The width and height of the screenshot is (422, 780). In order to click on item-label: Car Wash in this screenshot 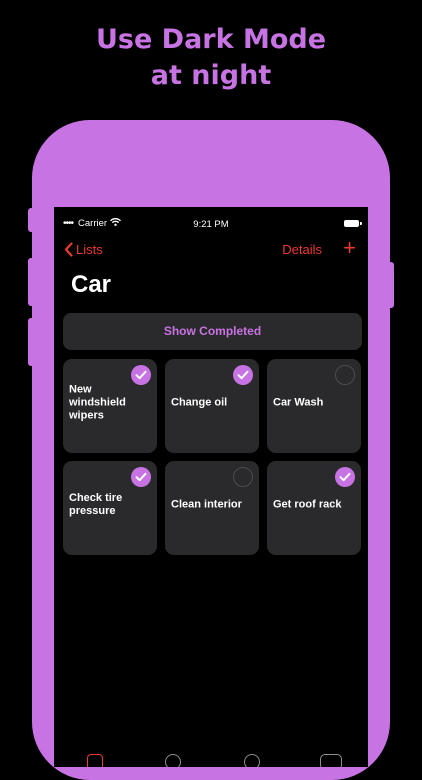, I will do `click(298, 402)`.